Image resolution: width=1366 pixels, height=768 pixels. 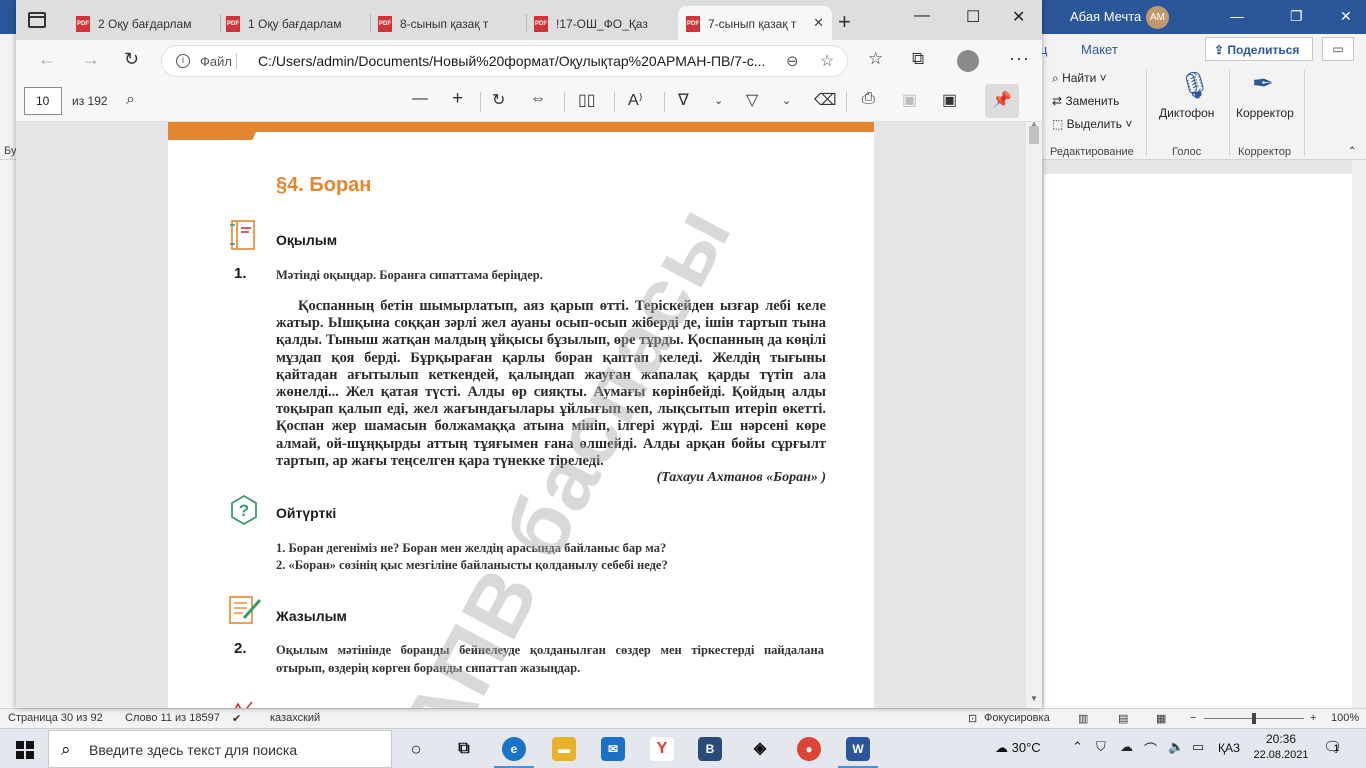 What do you see at coordinates (514, 749) in the screenshot?
I see `edge-icon: e` at bounding box center [514, 749].